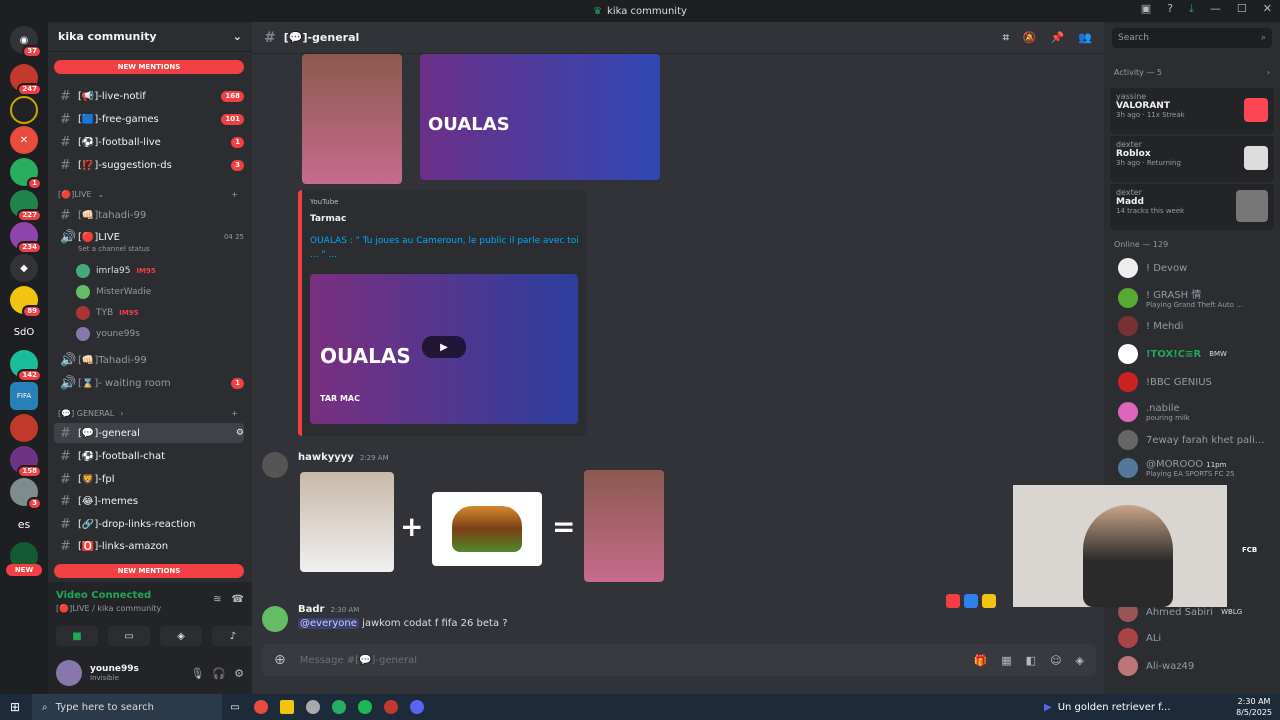 Image resolution: width=1280 pixels, height=720 pixels. I want to click on inbox-icon: ▣, so click(1146, 9).